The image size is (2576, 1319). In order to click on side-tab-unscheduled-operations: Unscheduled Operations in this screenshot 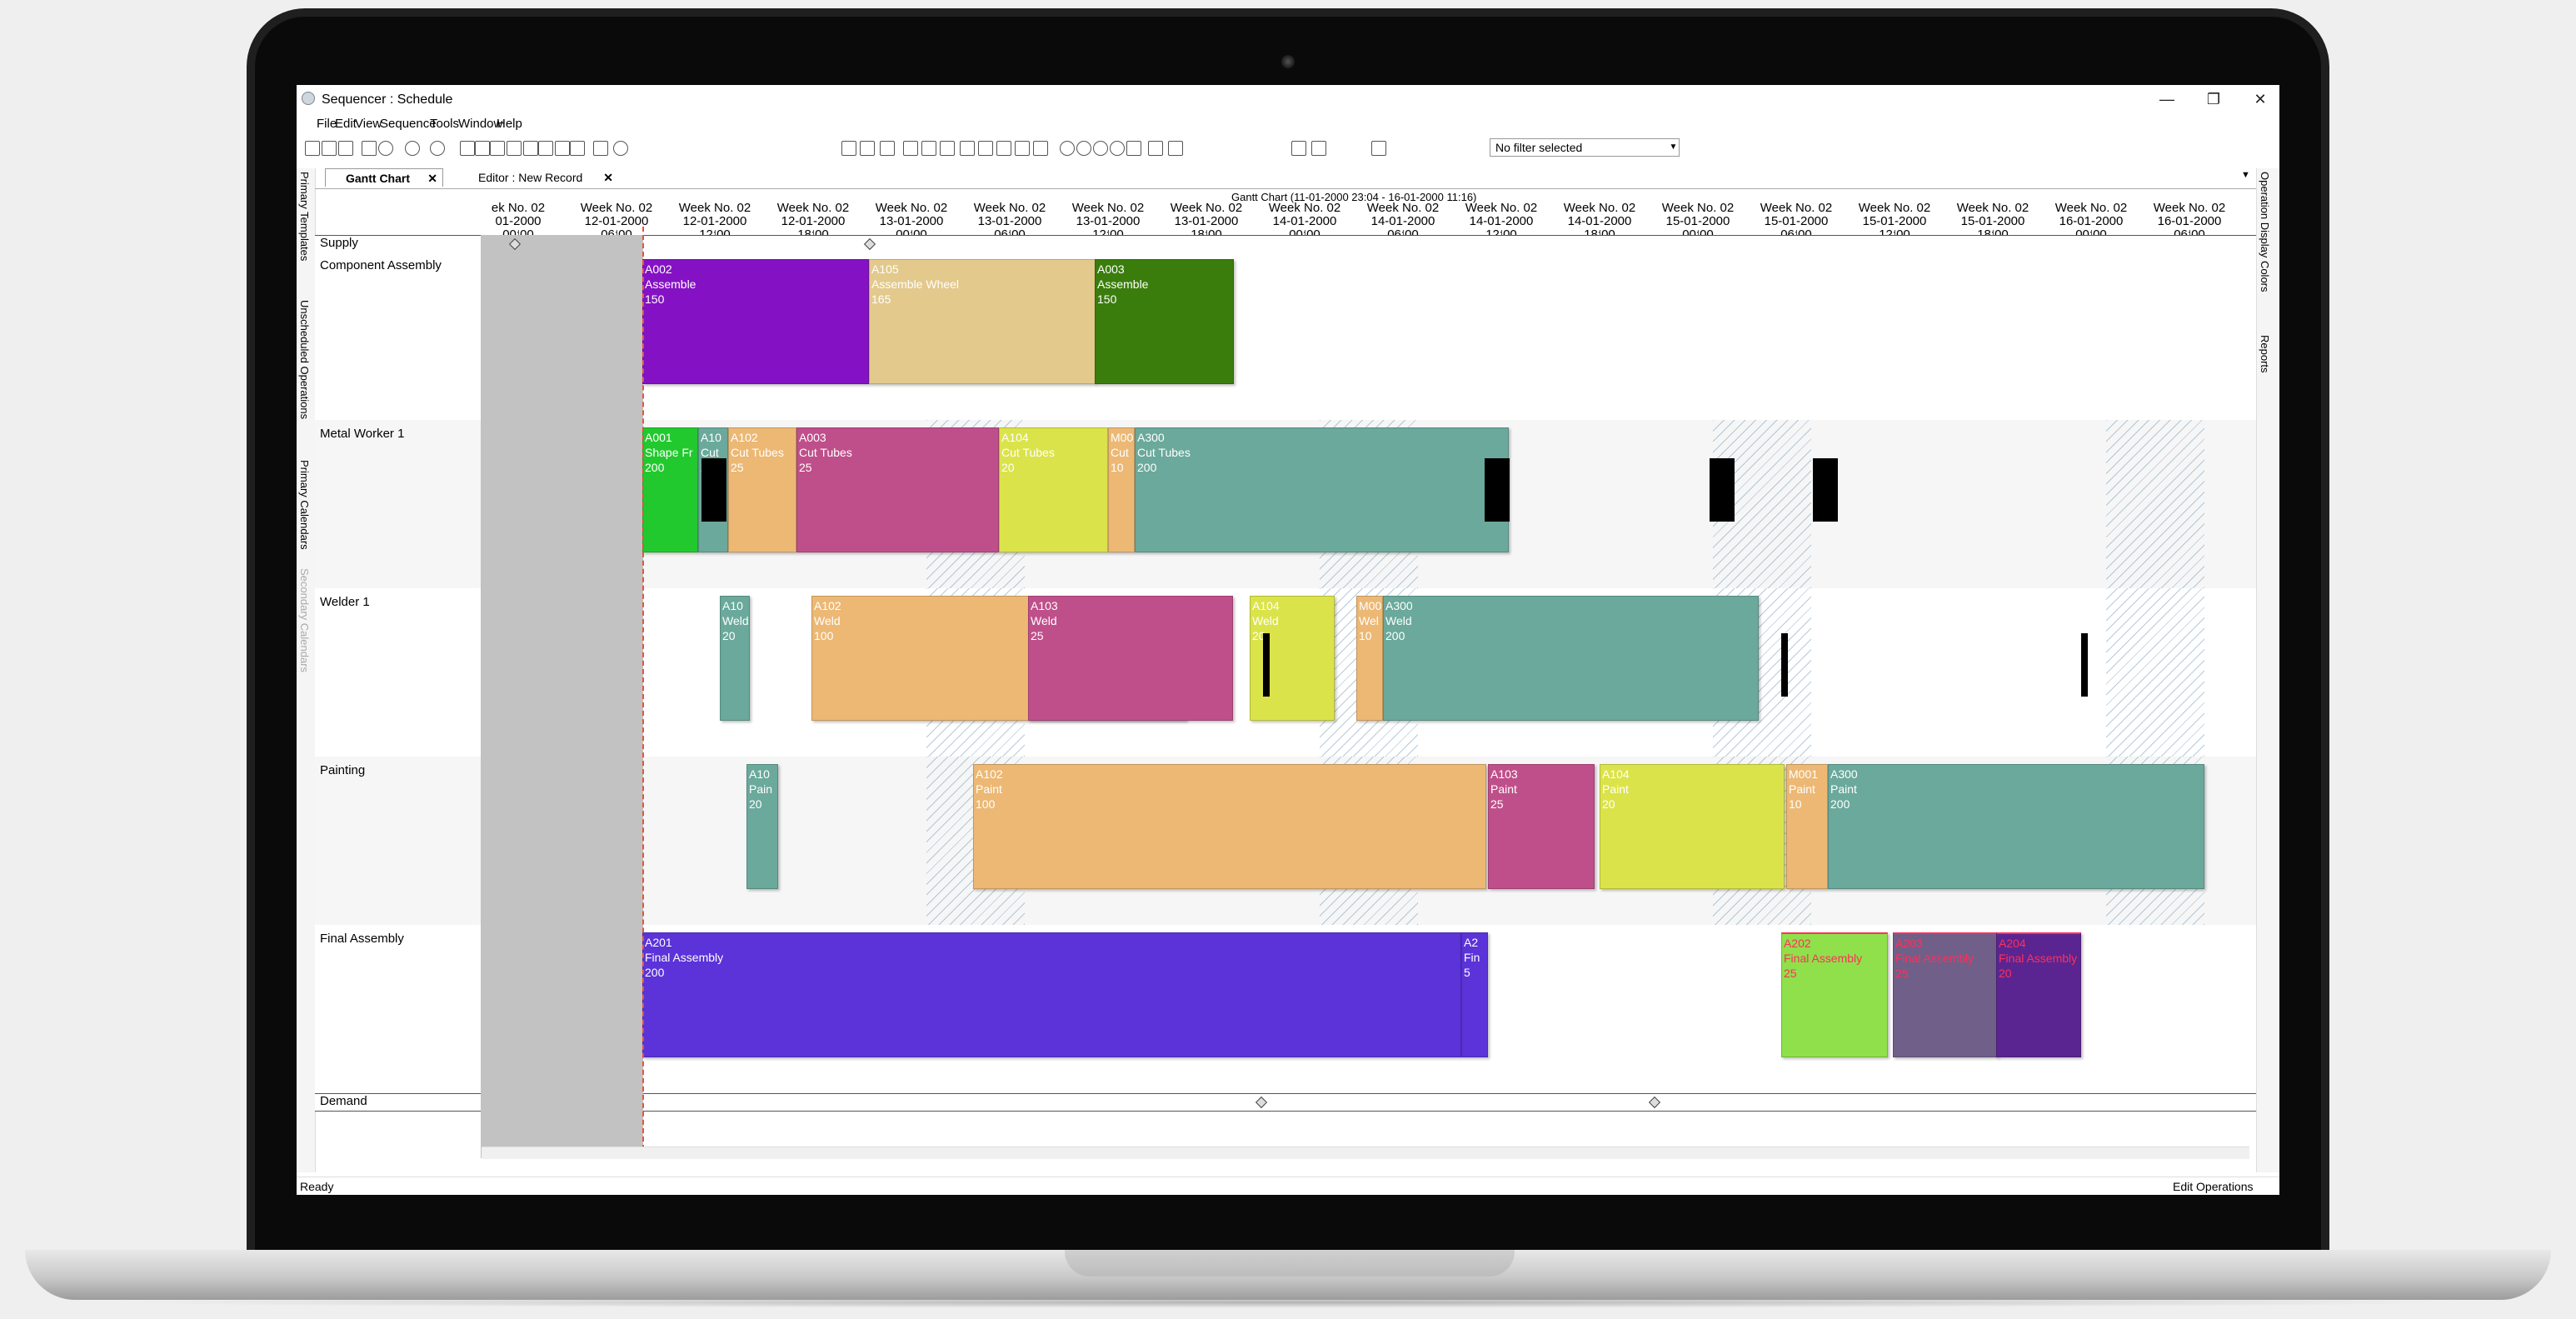, I will do `click(304, 360)`.